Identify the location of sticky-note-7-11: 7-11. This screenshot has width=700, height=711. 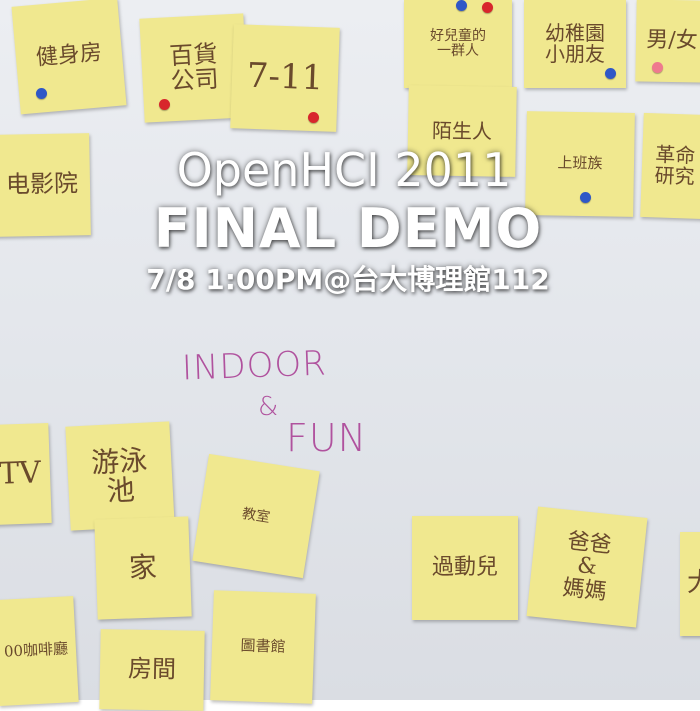
(285, 78).